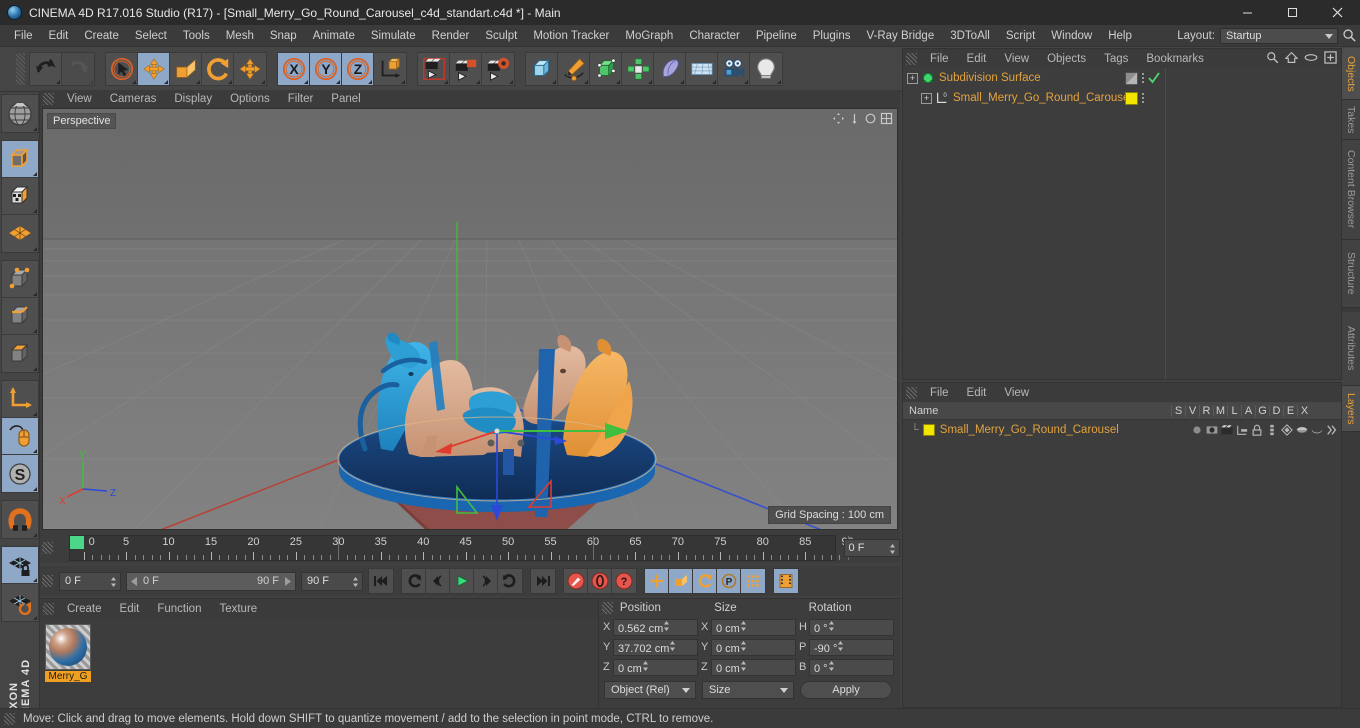  Describe the element at coordinates (970, 36) in the screenshot. I see `menu-item-3dtoall: 3DToAll` at that location.